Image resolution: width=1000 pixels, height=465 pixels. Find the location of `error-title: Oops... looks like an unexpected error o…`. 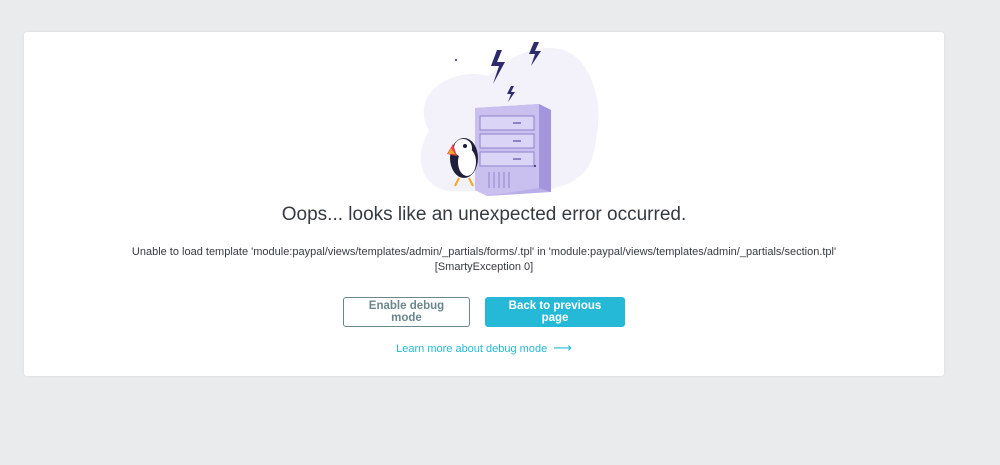

error-title: Oops... looks like an unexpected error o… is located at coordinates (484, 214).